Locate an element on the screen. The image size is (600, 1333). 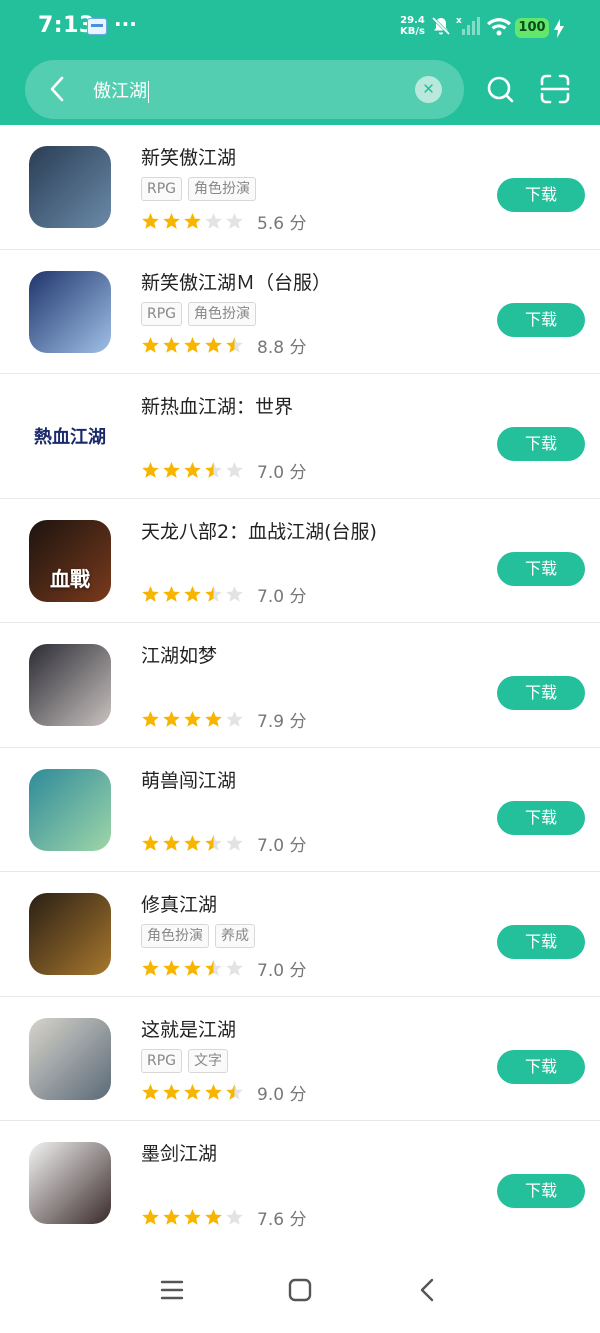
network-speed: 29.4 KB/s is located at coordinates (412, 26).